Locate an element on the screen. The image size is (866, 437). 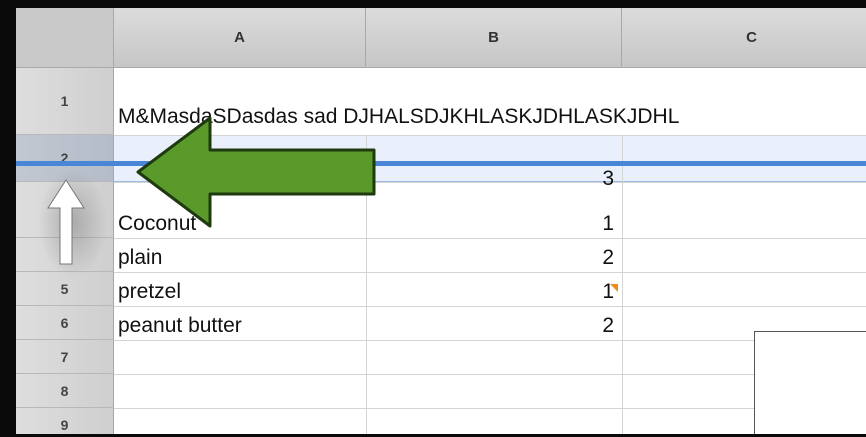
cell-b3: 1 is located at coordinates (491, 224).